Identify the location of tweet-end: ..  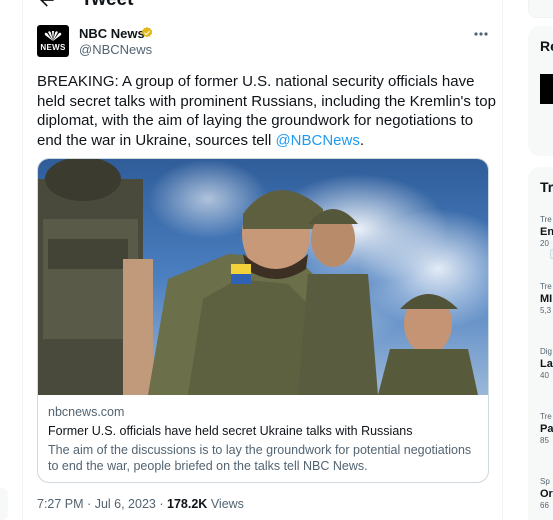
(362, 140).